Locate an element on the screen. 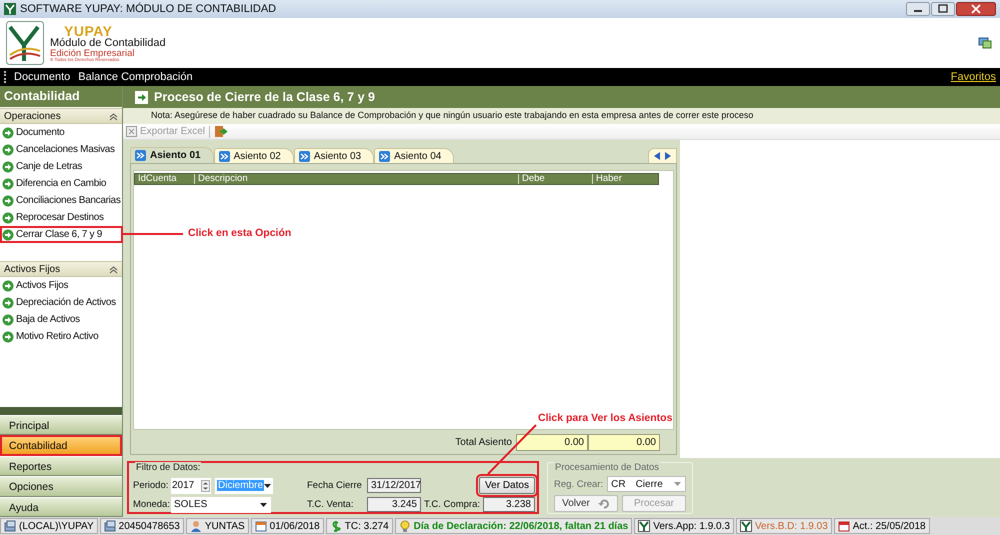 The height and width of the screenshot is (535, 1000). edition-label: Edición Empresarial is located at coordinates (93, 53).